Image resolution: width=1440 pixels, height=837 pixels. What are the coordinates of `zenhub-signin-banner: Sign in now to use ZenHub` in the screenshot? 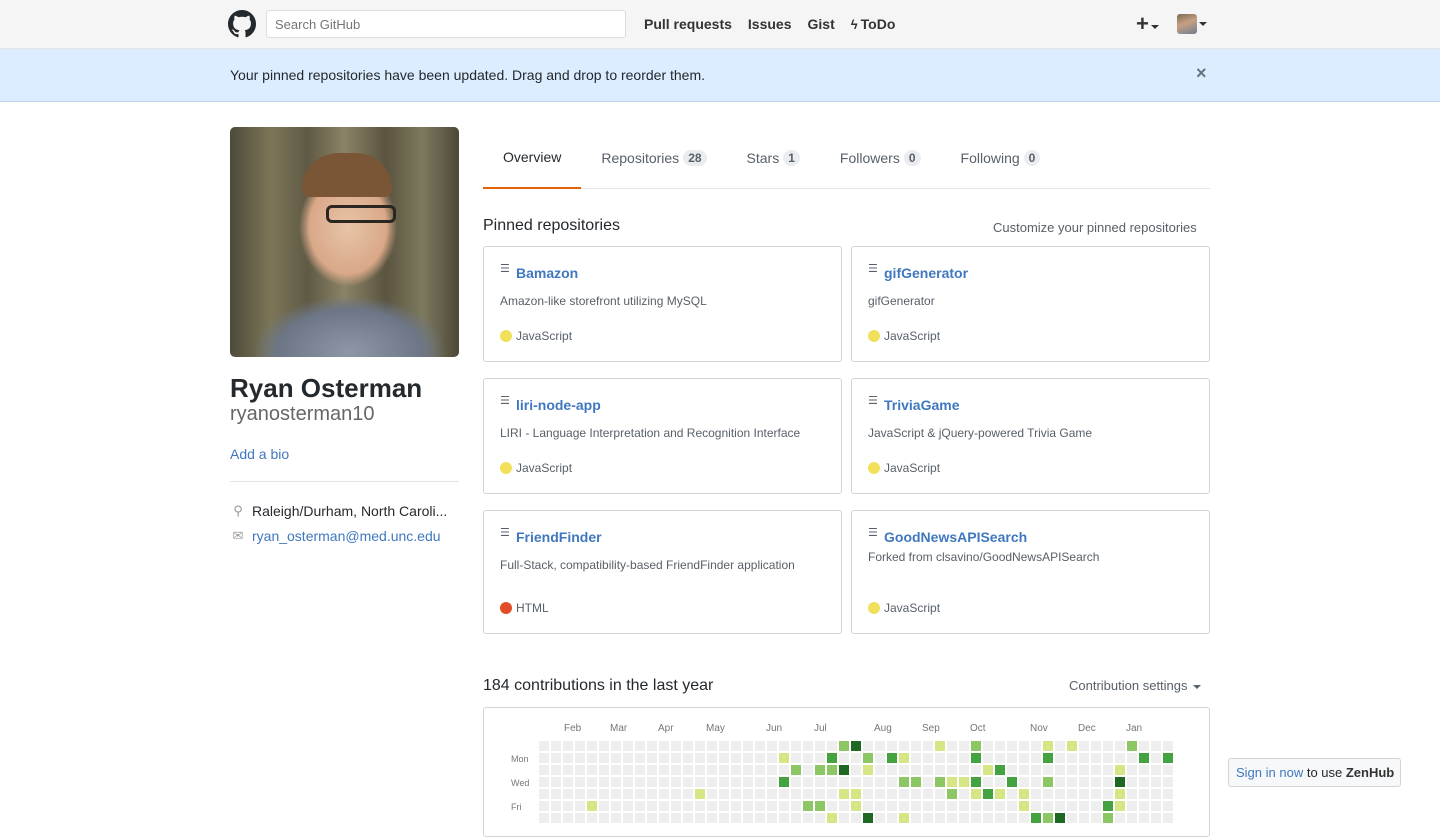 It's located at (1314, 772).